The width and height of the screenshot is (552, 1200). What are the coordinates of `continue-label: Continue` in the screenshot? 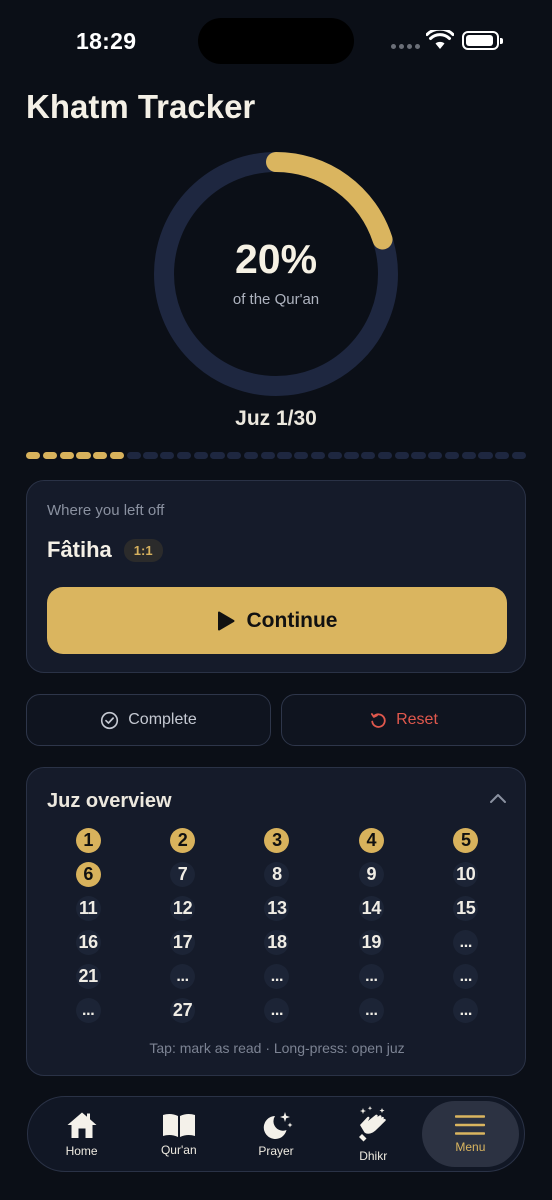 It's located at (292, 620).